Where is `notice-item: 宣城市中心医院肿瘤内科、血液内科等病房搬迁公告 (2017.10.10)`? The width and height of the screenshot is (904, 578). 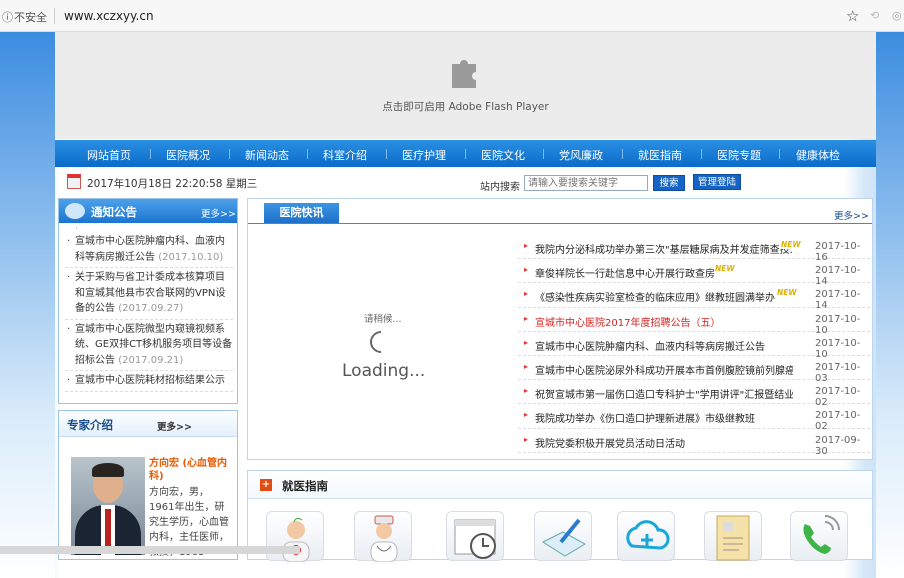
notice-item: 宣城市中心医院肿瘤内科、血液内科等病房搬迁公告 (2017.10.10) is located at coordinates (149, 250).